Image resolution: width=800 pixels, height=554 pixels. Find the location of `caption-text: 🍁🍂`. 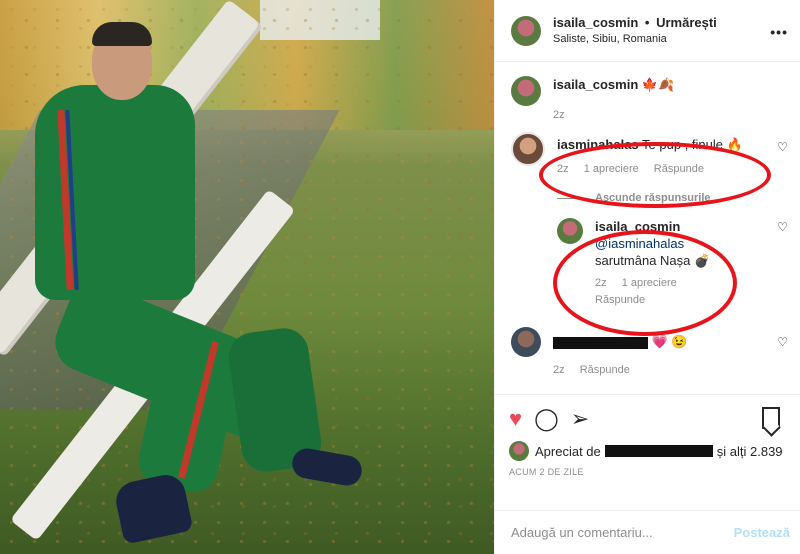

caption-text: 🍁🍂 is located at coordinates (658, 84).